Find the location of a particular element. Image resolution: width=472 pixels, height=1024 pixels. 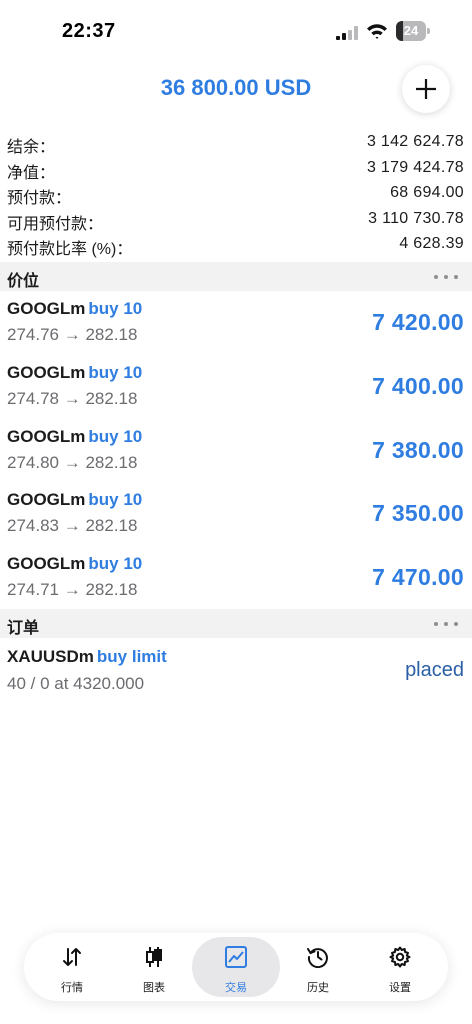

add-order-button is located at coordinates (426, 89).